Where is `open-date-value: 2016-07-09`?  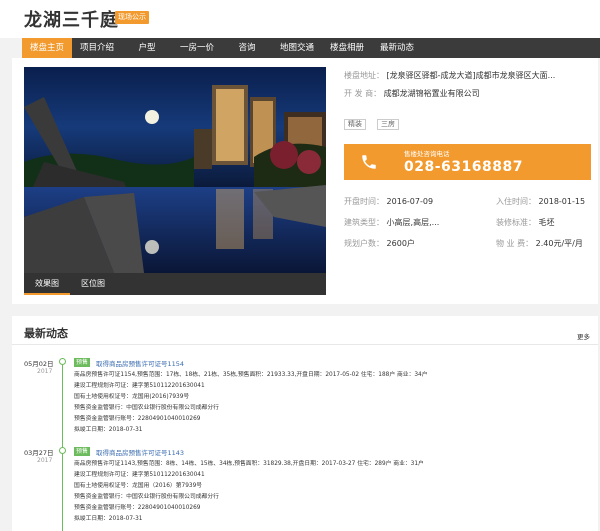 open-date-value: 2016-07-09 is located at coordinates (410, 201).